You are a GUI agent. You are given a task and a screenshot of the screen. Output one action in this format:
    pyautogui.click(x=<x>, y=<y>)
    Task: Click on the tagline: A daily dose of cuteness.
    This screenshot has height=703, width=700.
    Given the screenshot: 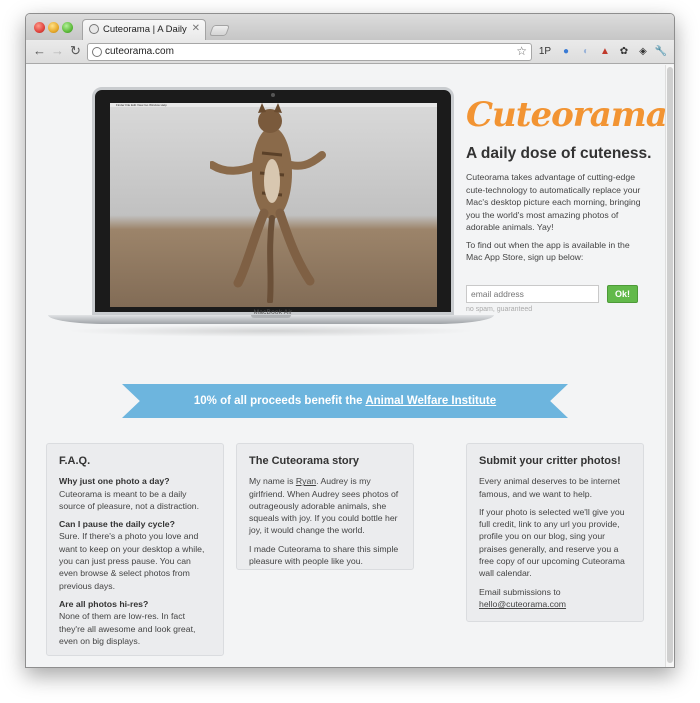 What is the action you would take?
    pyautogui.click(x=559, y=153)
    